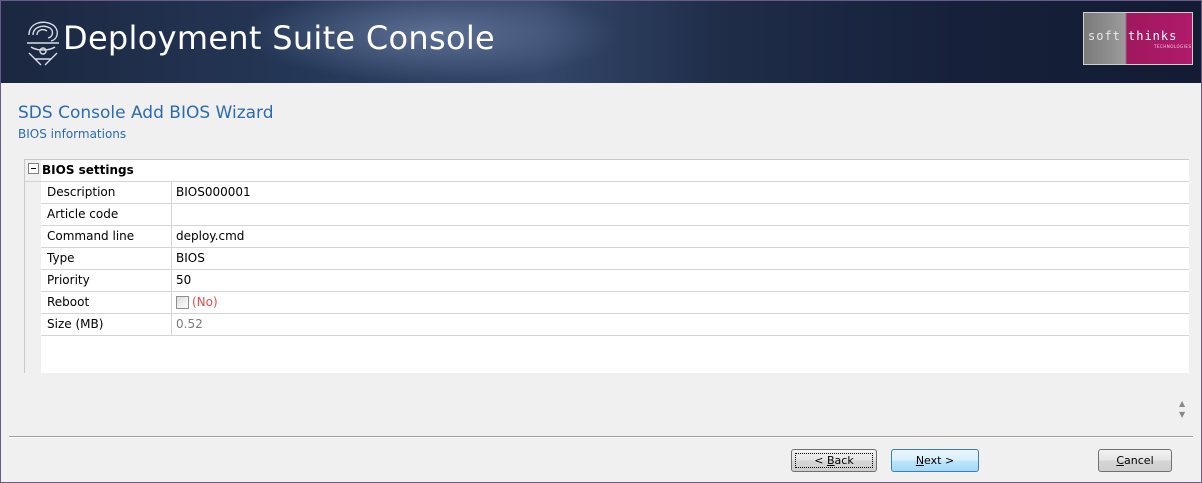 Image resolution: width=1202 pixels, height=483 pixels. Describe the element at coordinates (844, 460) in the screenshot. I see `back-label-rest: ack` at that location.